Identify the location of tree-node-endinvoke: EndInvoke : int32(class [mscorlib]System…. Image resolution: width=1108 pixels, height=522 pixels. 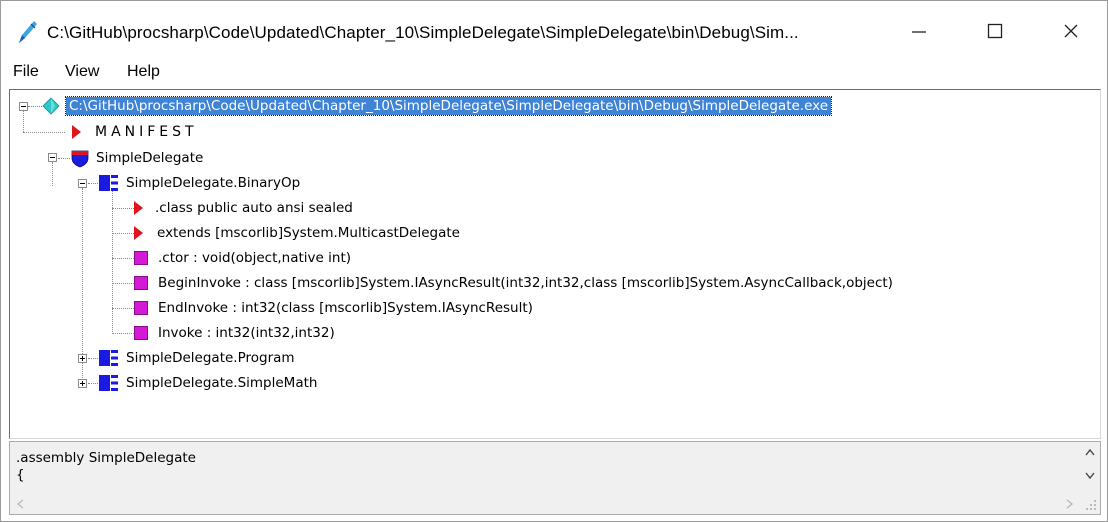
(333, 308).